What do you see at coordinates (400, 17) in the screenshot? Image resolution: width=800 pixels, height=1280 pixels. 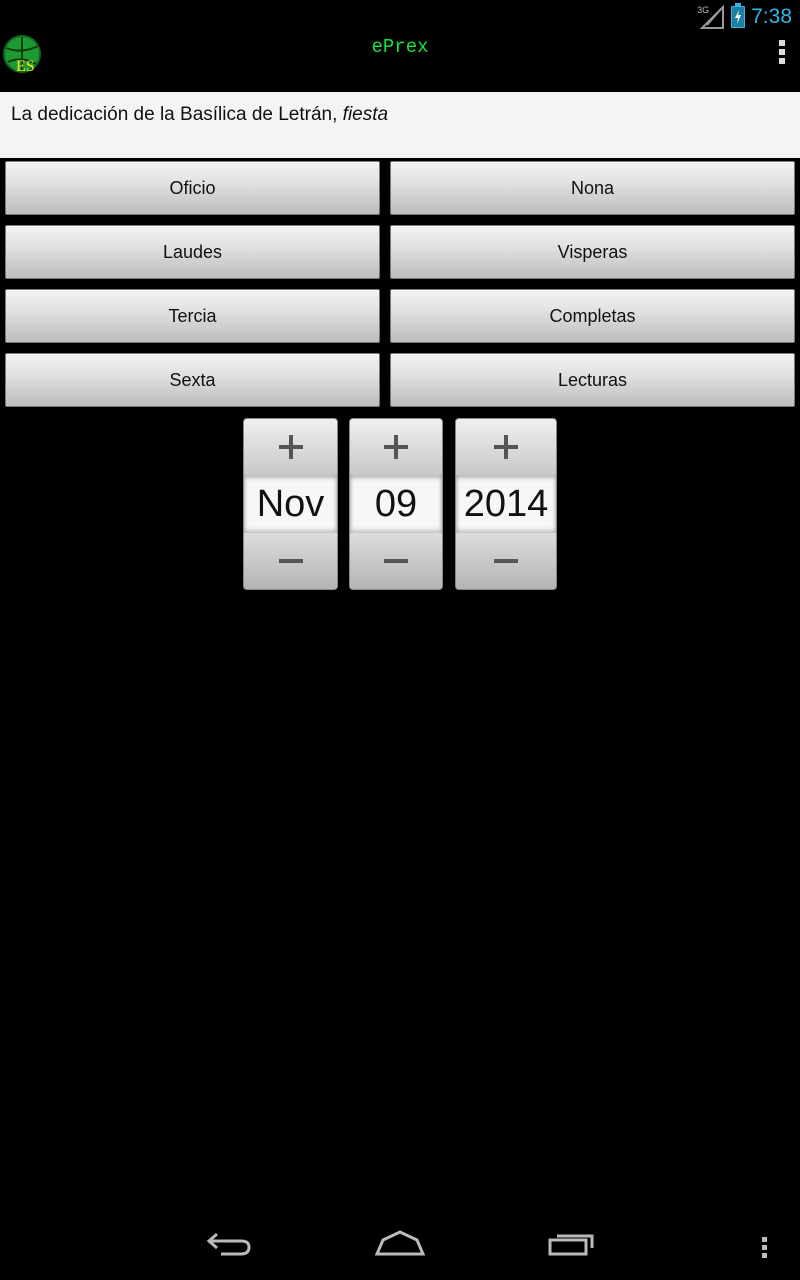 I see `status-bar: 3G 7:38` at bounding box center [400, 17].